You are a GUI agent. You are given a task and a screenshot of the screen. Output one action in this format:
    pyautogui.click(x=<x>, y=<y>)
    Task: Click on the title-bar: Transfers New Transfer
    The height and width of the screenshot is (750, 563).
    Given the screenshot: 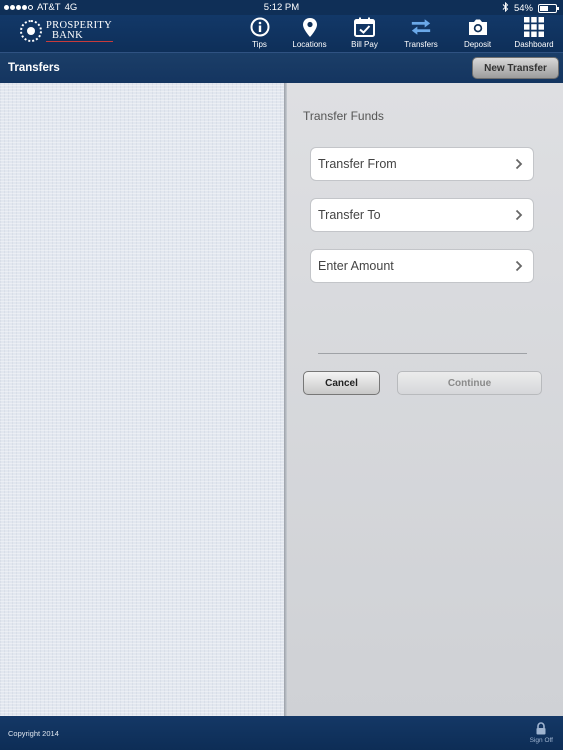 What is the action you would take?
    pyautogui.click(x=281, y=67)
    